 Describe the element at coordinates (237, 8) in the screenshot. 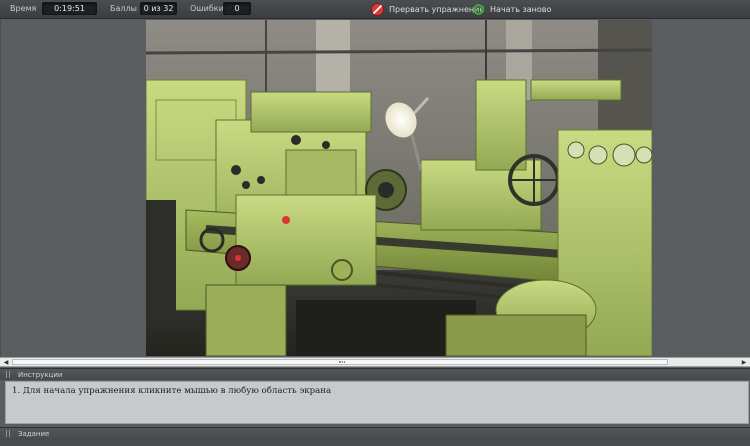

I see `errors-display: 0` at that location.